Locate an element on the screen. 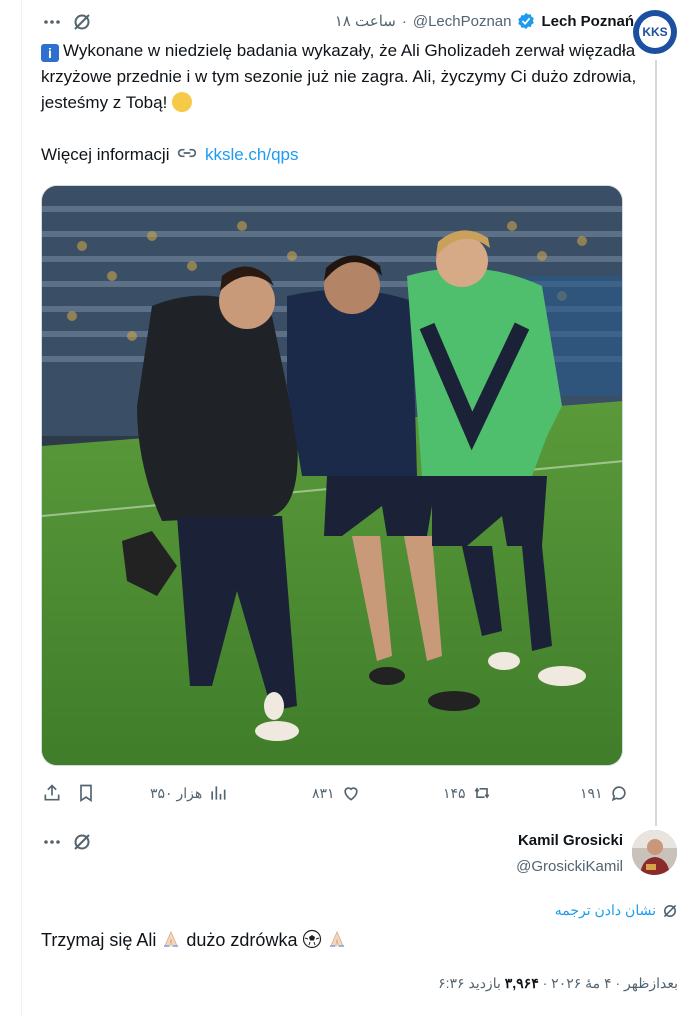 The height and width of the screenshot is (1017, 696). author-name: Lech Poznań is located at coordinates (587, 21).